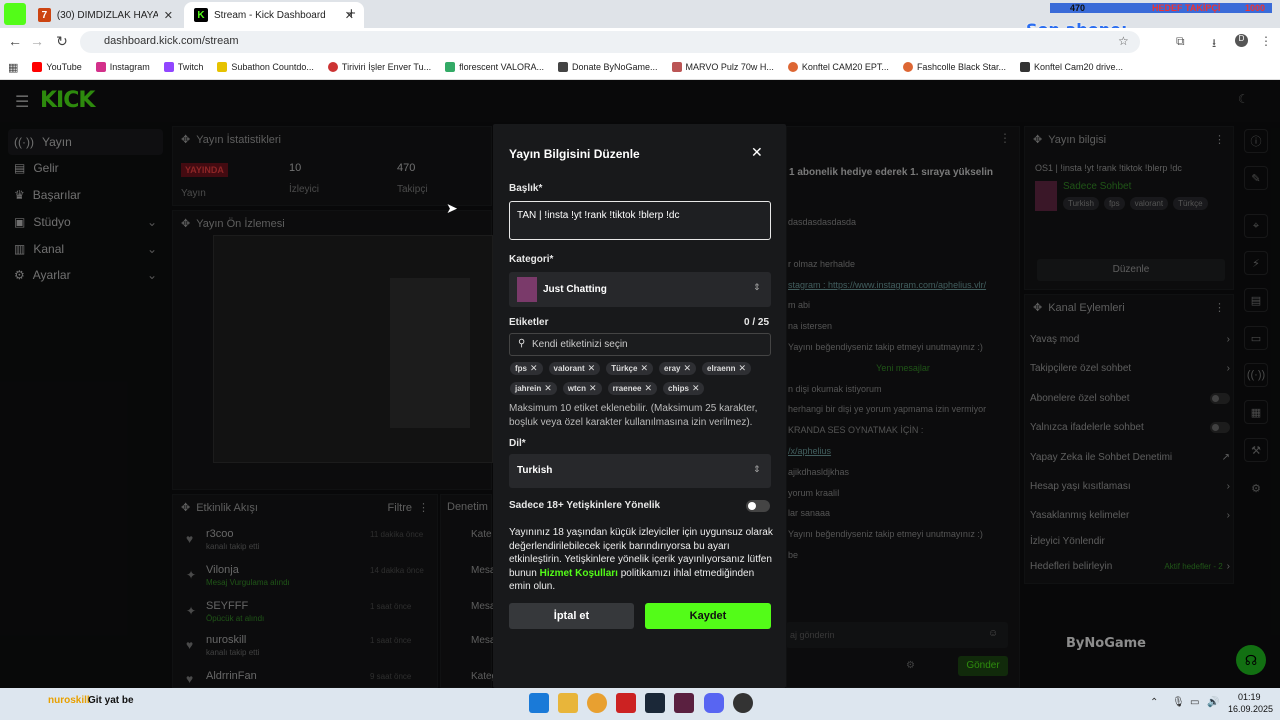 Image resolution: width=1280 pixels, height=720 pixels. Describe the element at coordinates (569, 368) in the screenshot. I see `tag-label: valorant` at that location.